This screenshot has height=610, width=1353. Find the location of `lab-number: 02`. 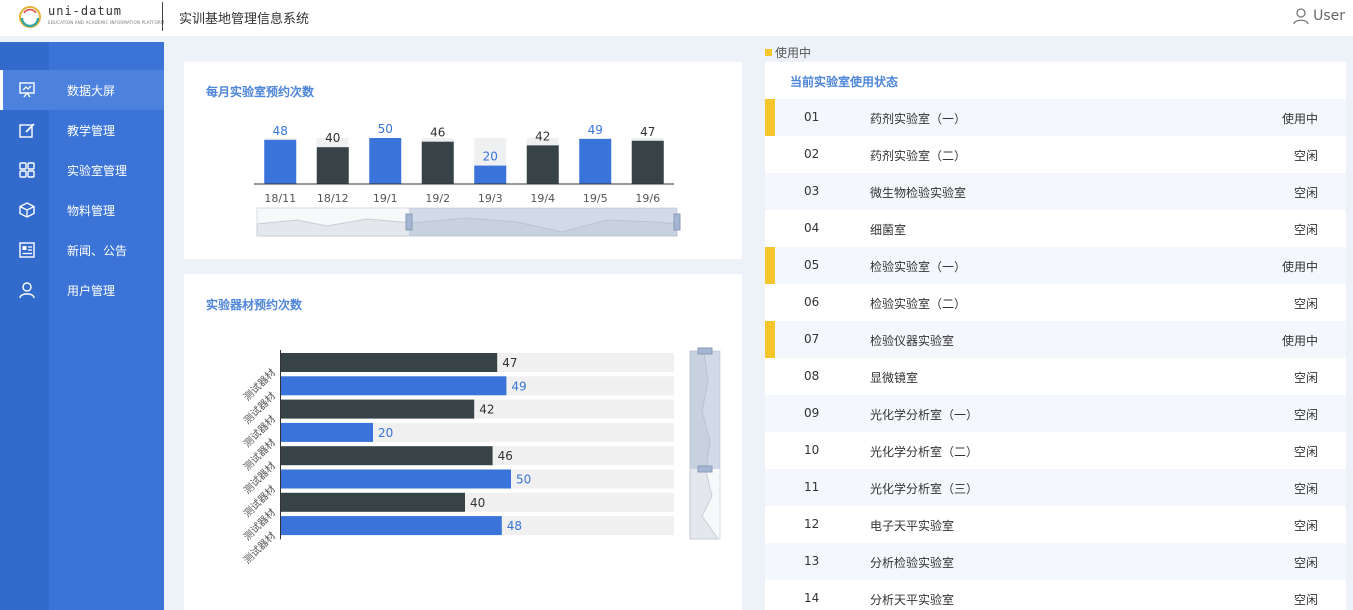

lab-number: 02 is located at coordinates (812, 154).